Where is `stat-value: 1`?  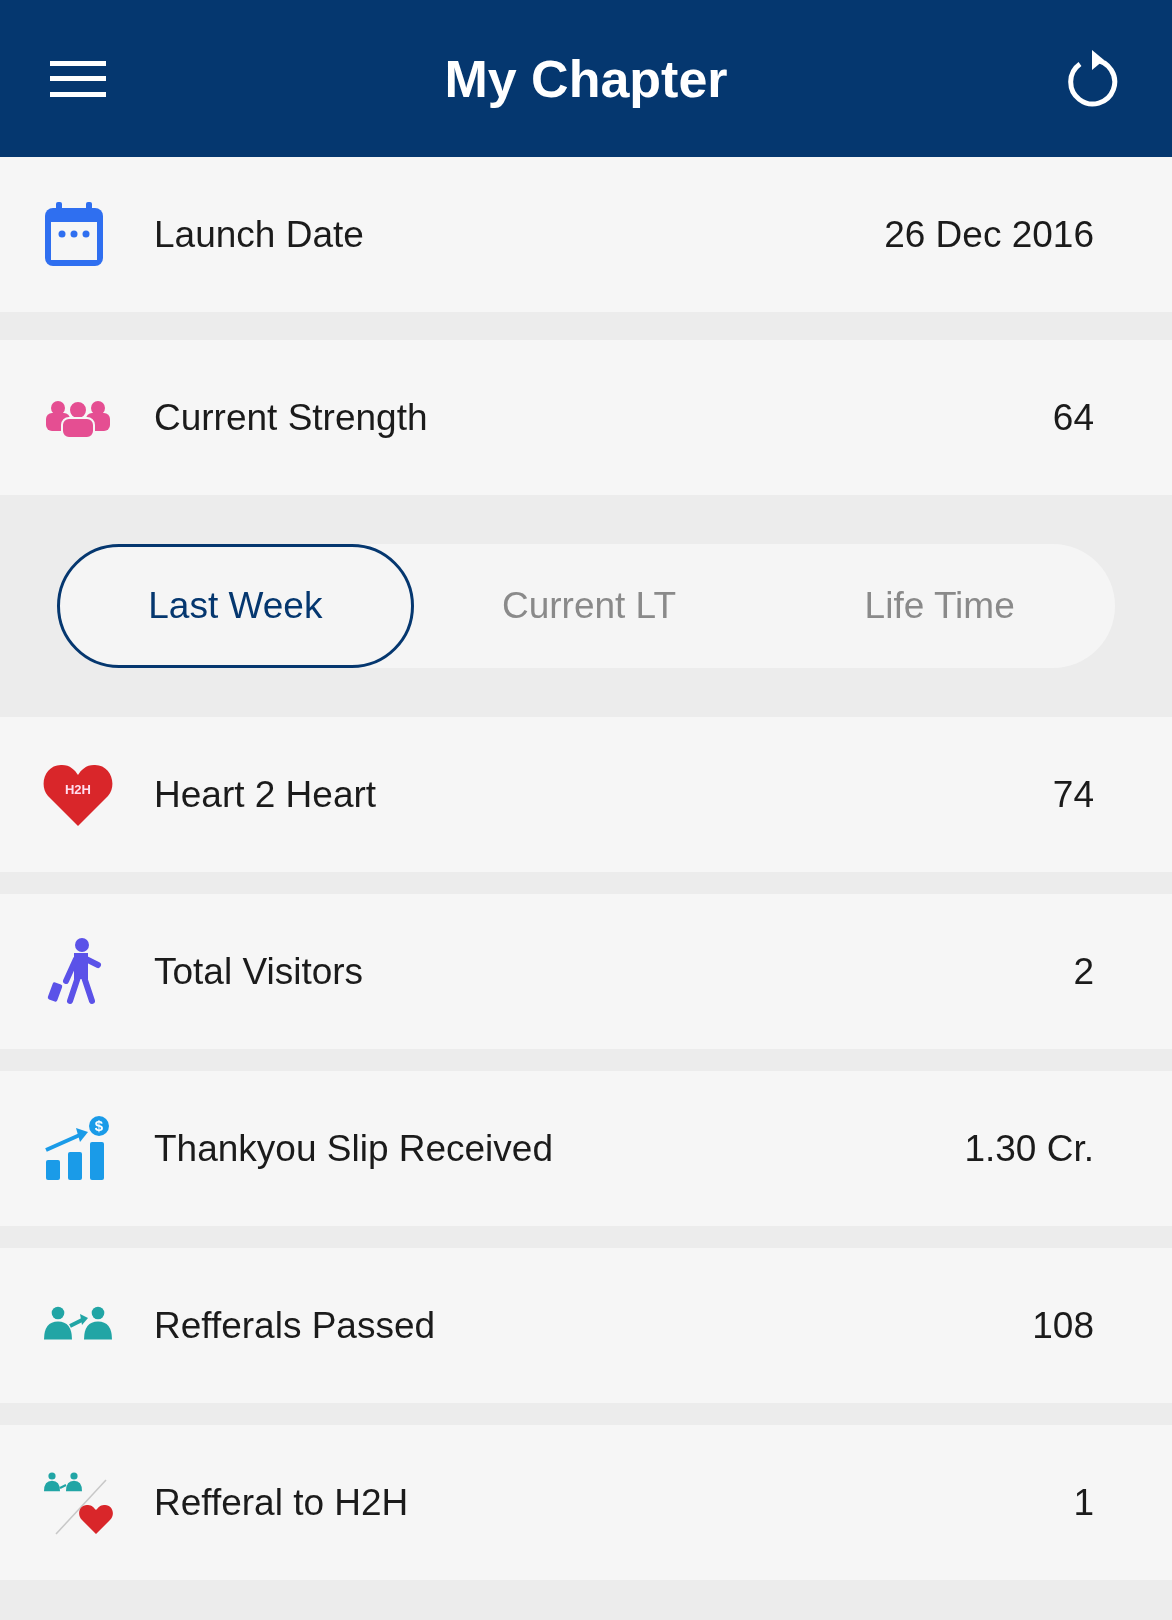 stat-value: 1 is located at coordinates (1083, 1502).